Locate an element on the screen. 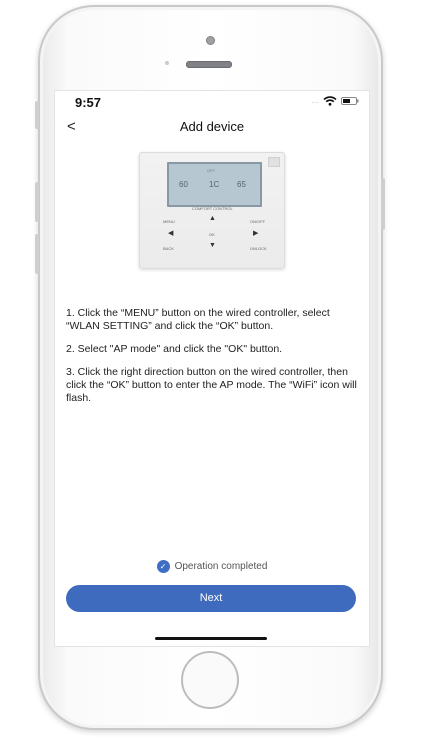 Image resolution: width=423 pixels, height=755 pixels. controller-indicator is located at coordinates (274, 162).